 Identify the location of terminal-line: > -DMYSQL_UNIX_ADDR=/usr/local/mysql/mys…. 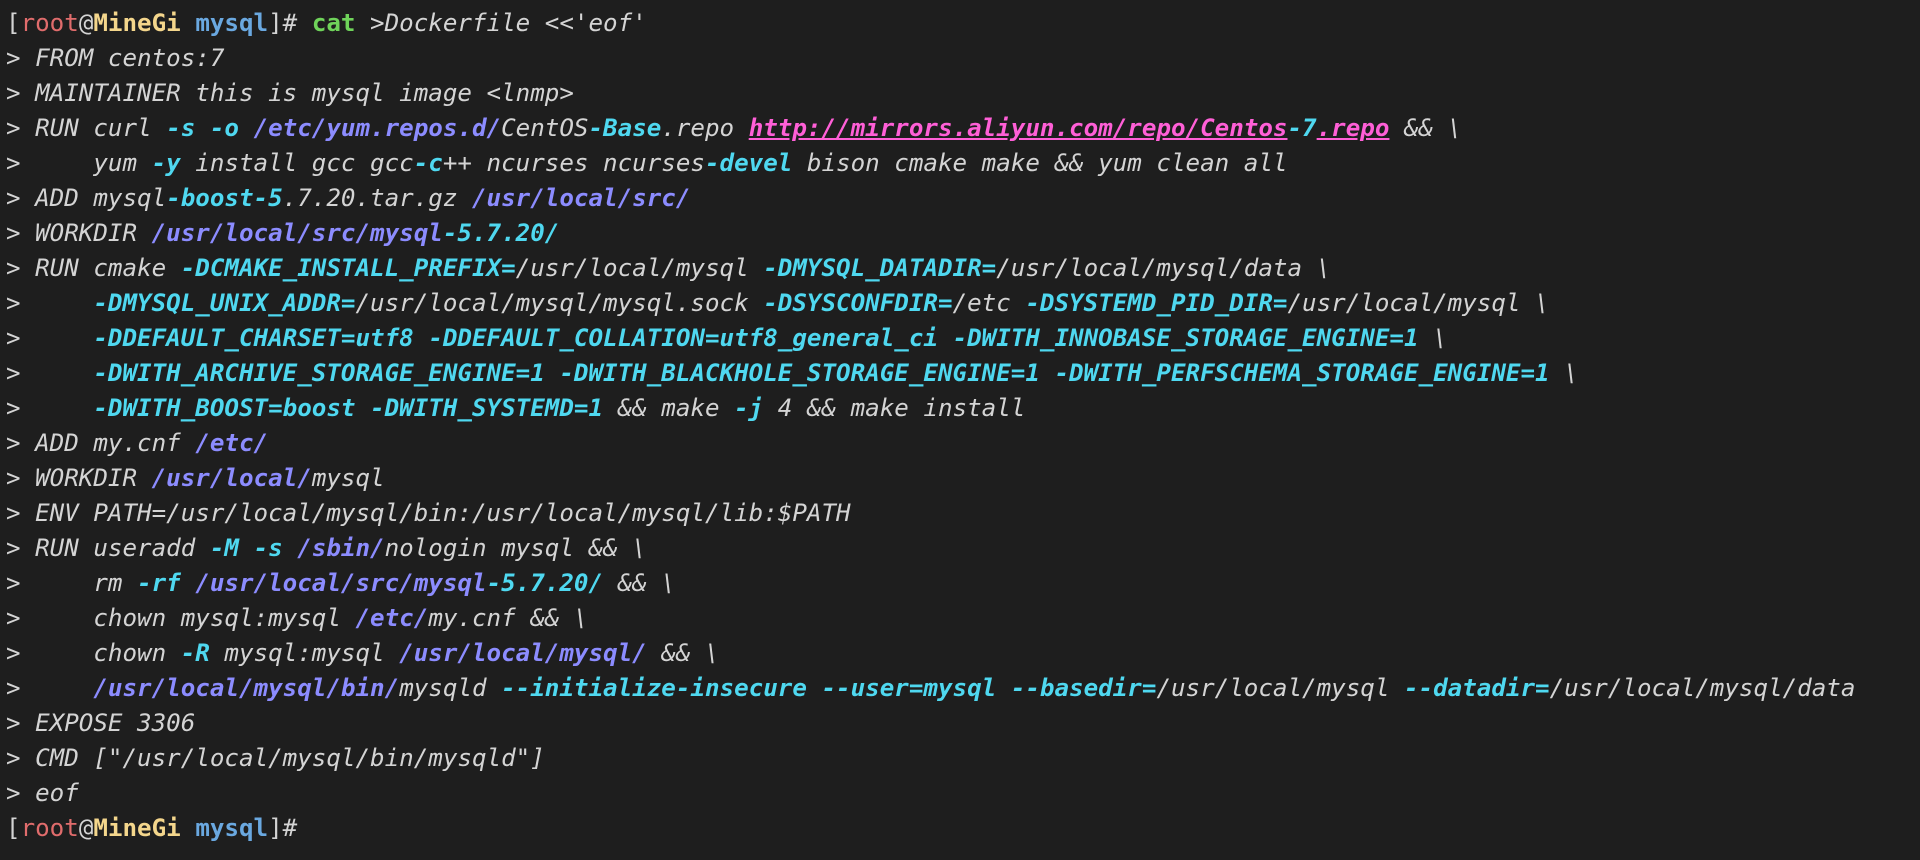
(963, 303).